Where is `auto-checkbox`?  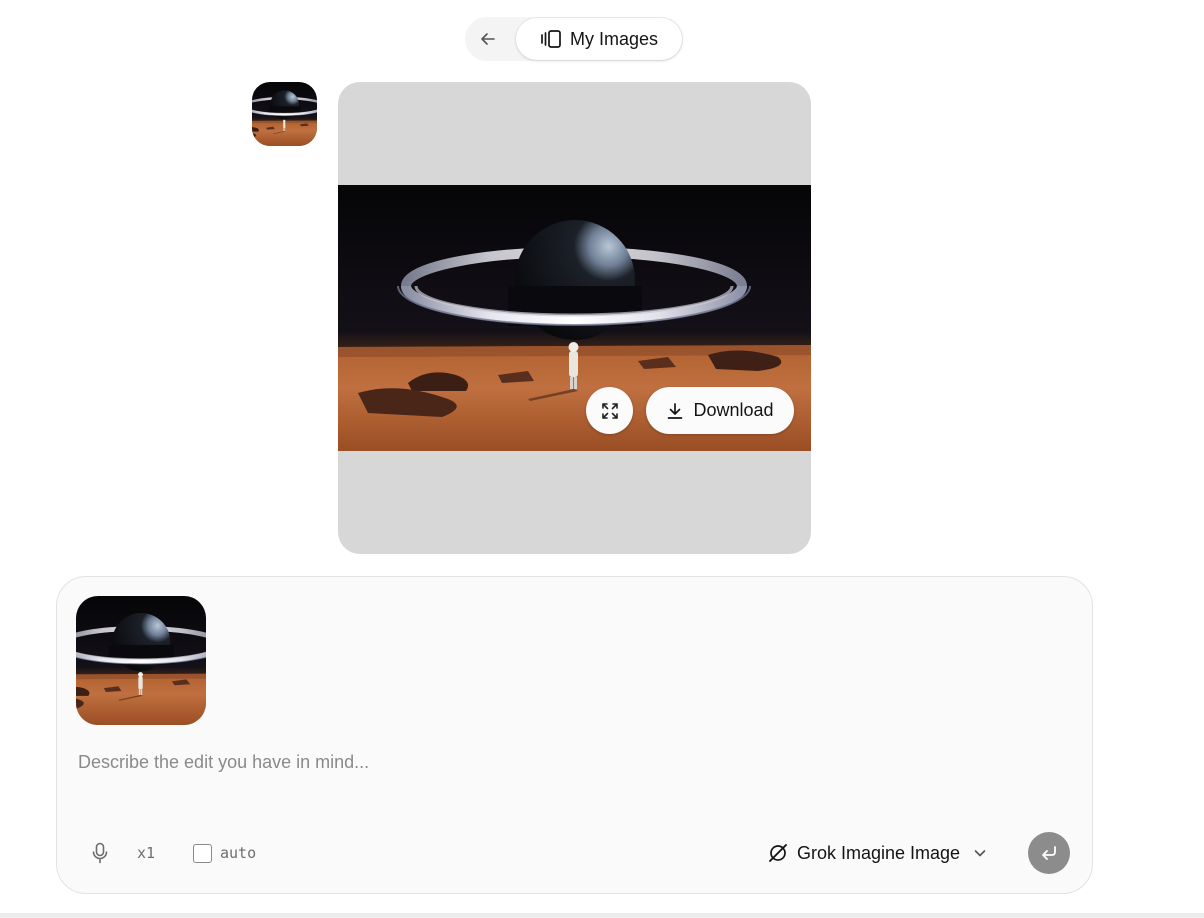
auto-checkbox is located at coordinates (202, 853).